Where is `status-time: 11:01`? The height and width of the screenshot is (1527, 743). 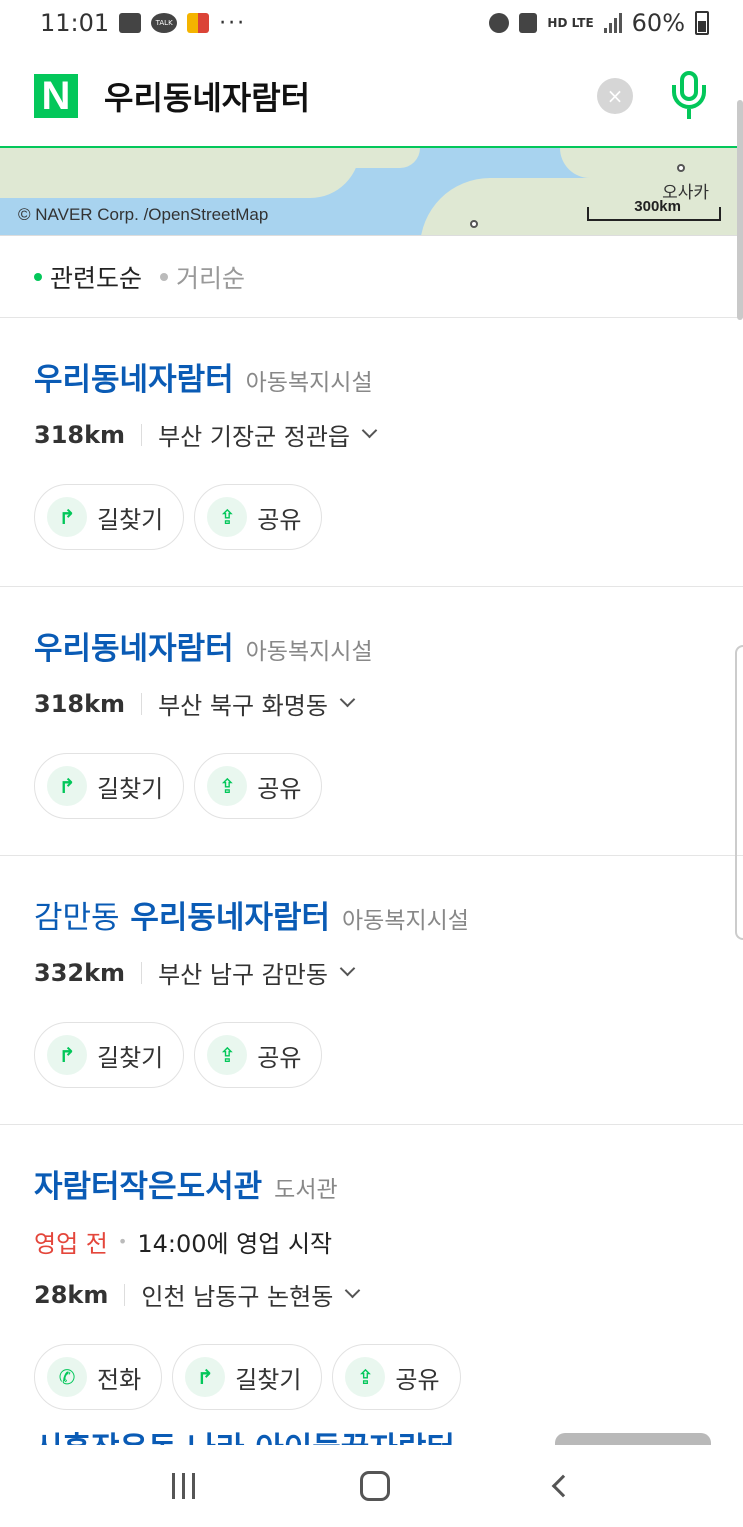 status-time: 11:01 is located at coordinates (75, 23).